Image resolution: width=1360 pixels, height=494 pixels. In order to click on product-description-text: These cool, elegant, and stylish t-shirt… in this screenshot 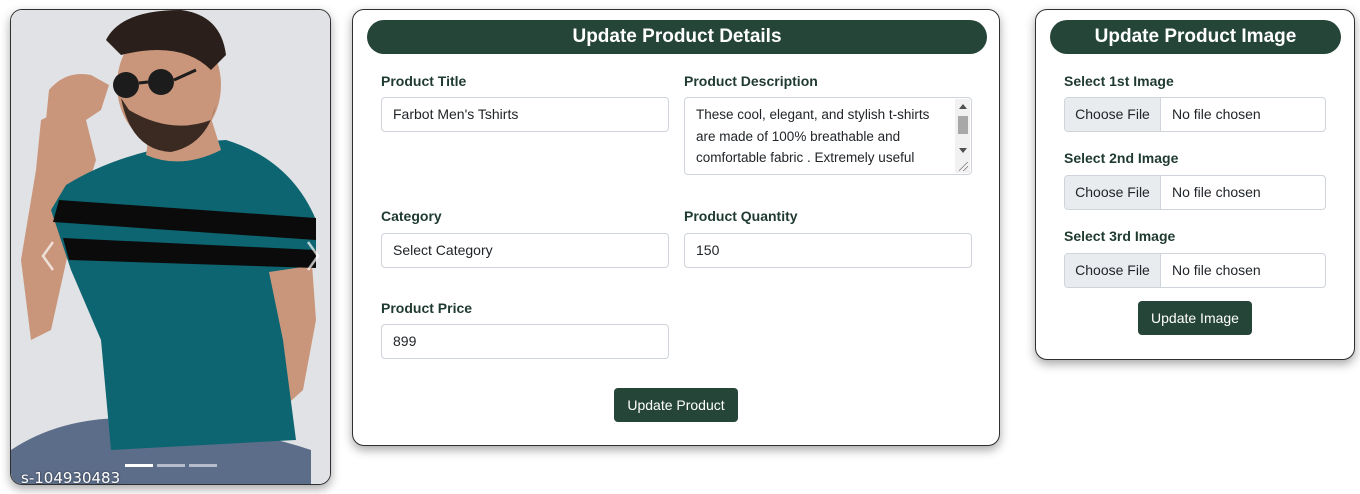, I will do `click(813, 136)`.